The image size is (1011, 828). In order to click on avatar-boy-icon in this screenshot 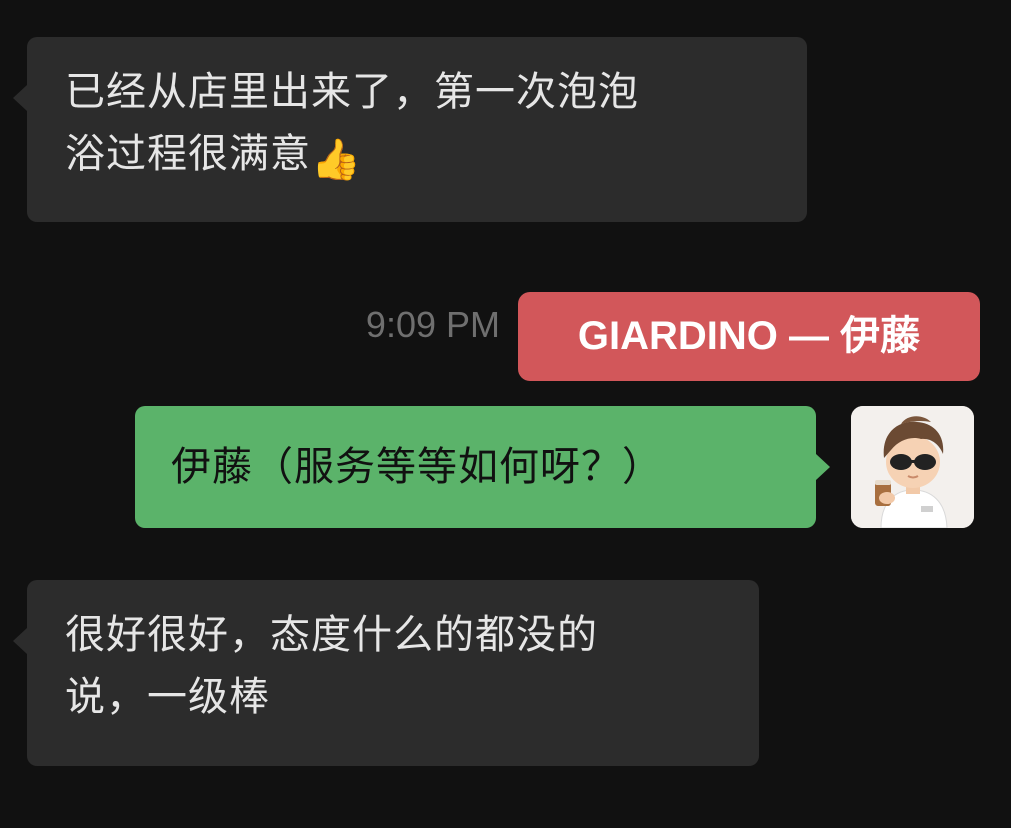, I will do `click(912, 467)`.